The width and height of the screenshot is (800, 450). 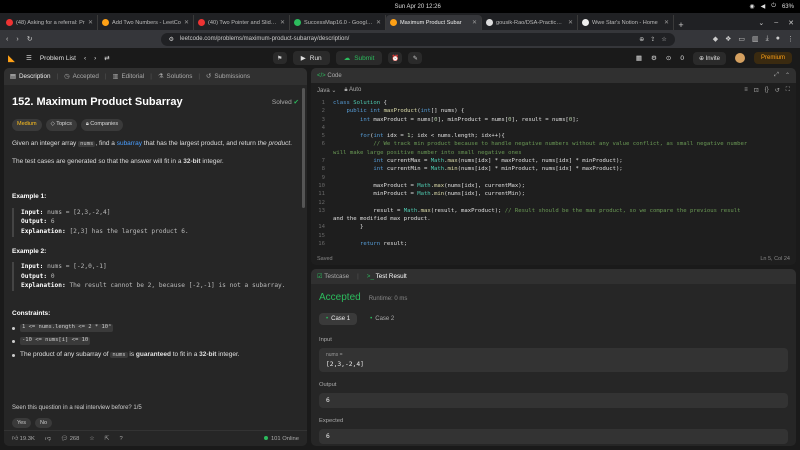 I want to click on browser-tab: SuccessMap16.0 - Google Sh ✕, so click(x=338, y=22).